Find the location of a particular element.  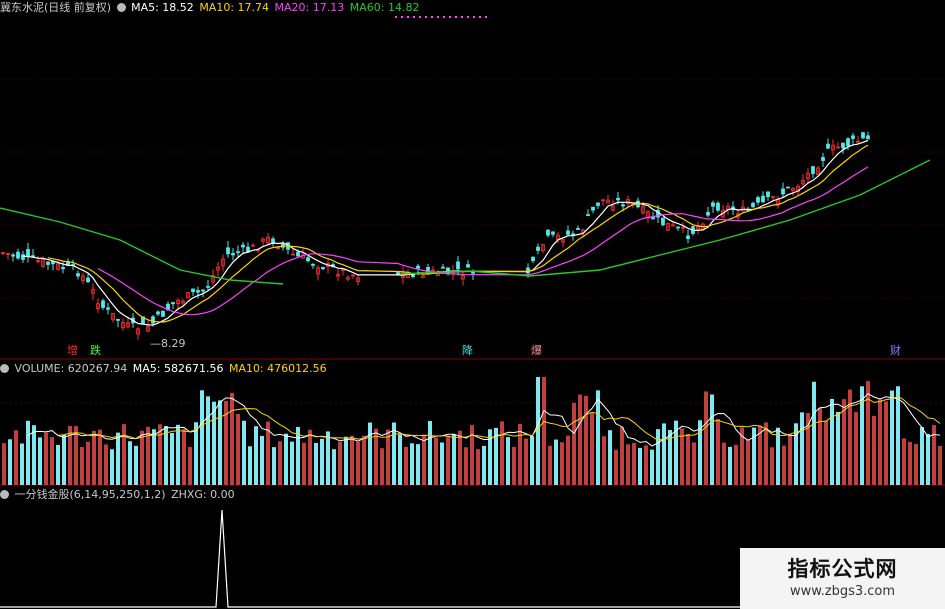

stock-title: 冀东水泥(日线 前复权) is located at coordinates (56, 7).